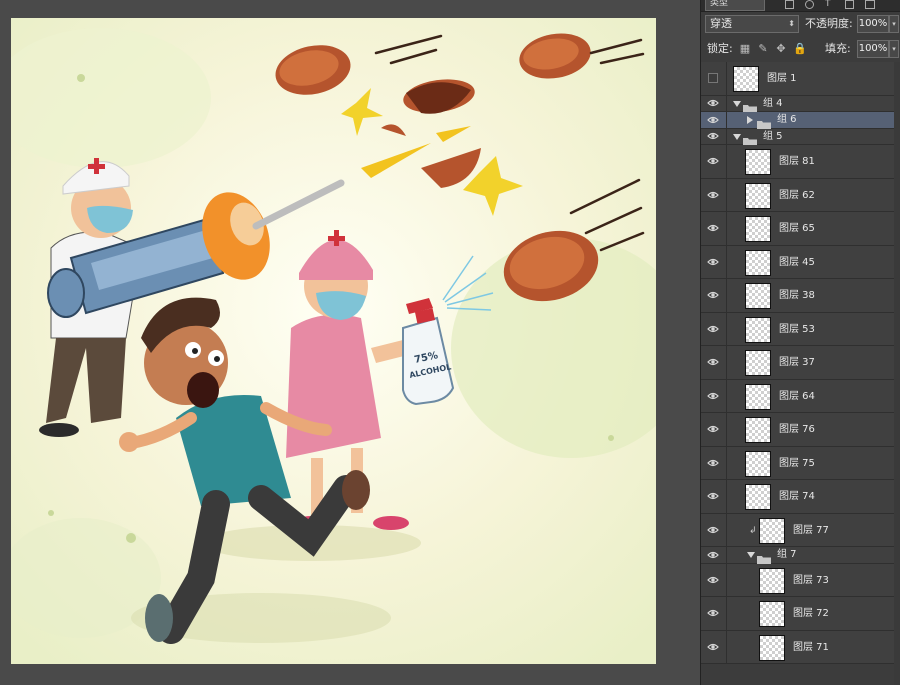  I want to click on layer-row: ↲ 图层 77, so click(800, 530).